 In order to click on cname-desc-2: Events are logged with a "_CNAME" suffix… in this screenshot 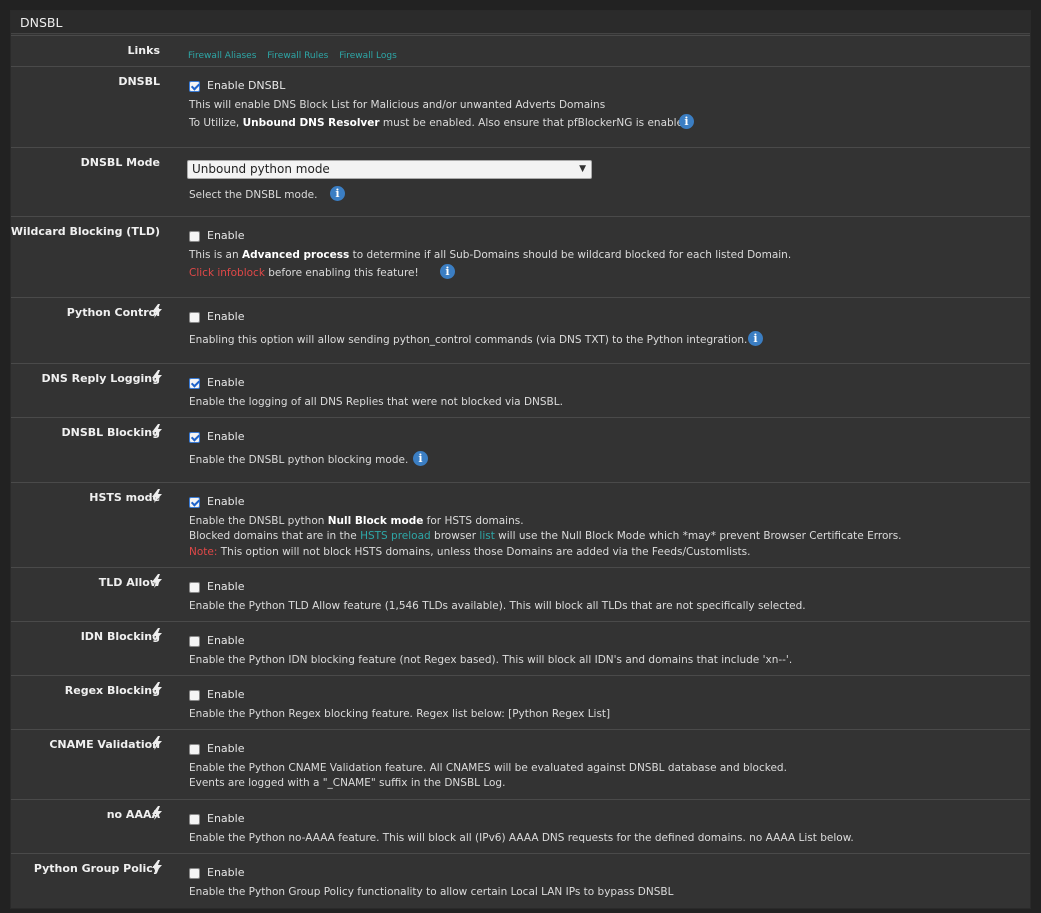, I will do `click(347, 783)`.